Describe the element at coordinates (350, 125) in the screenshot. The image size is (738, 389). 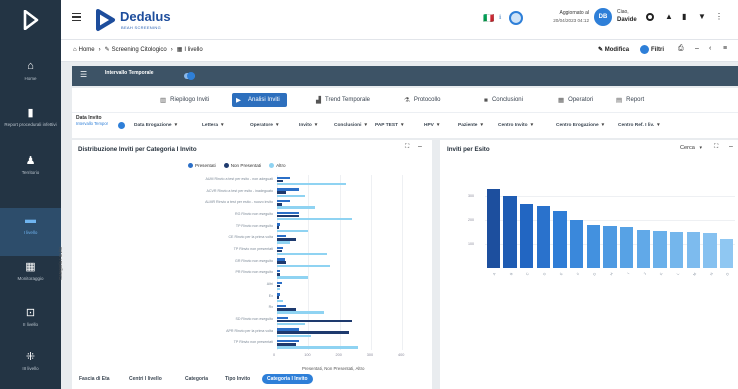
I see `filter-conclusioni: Conclusioni ▾` at that location.